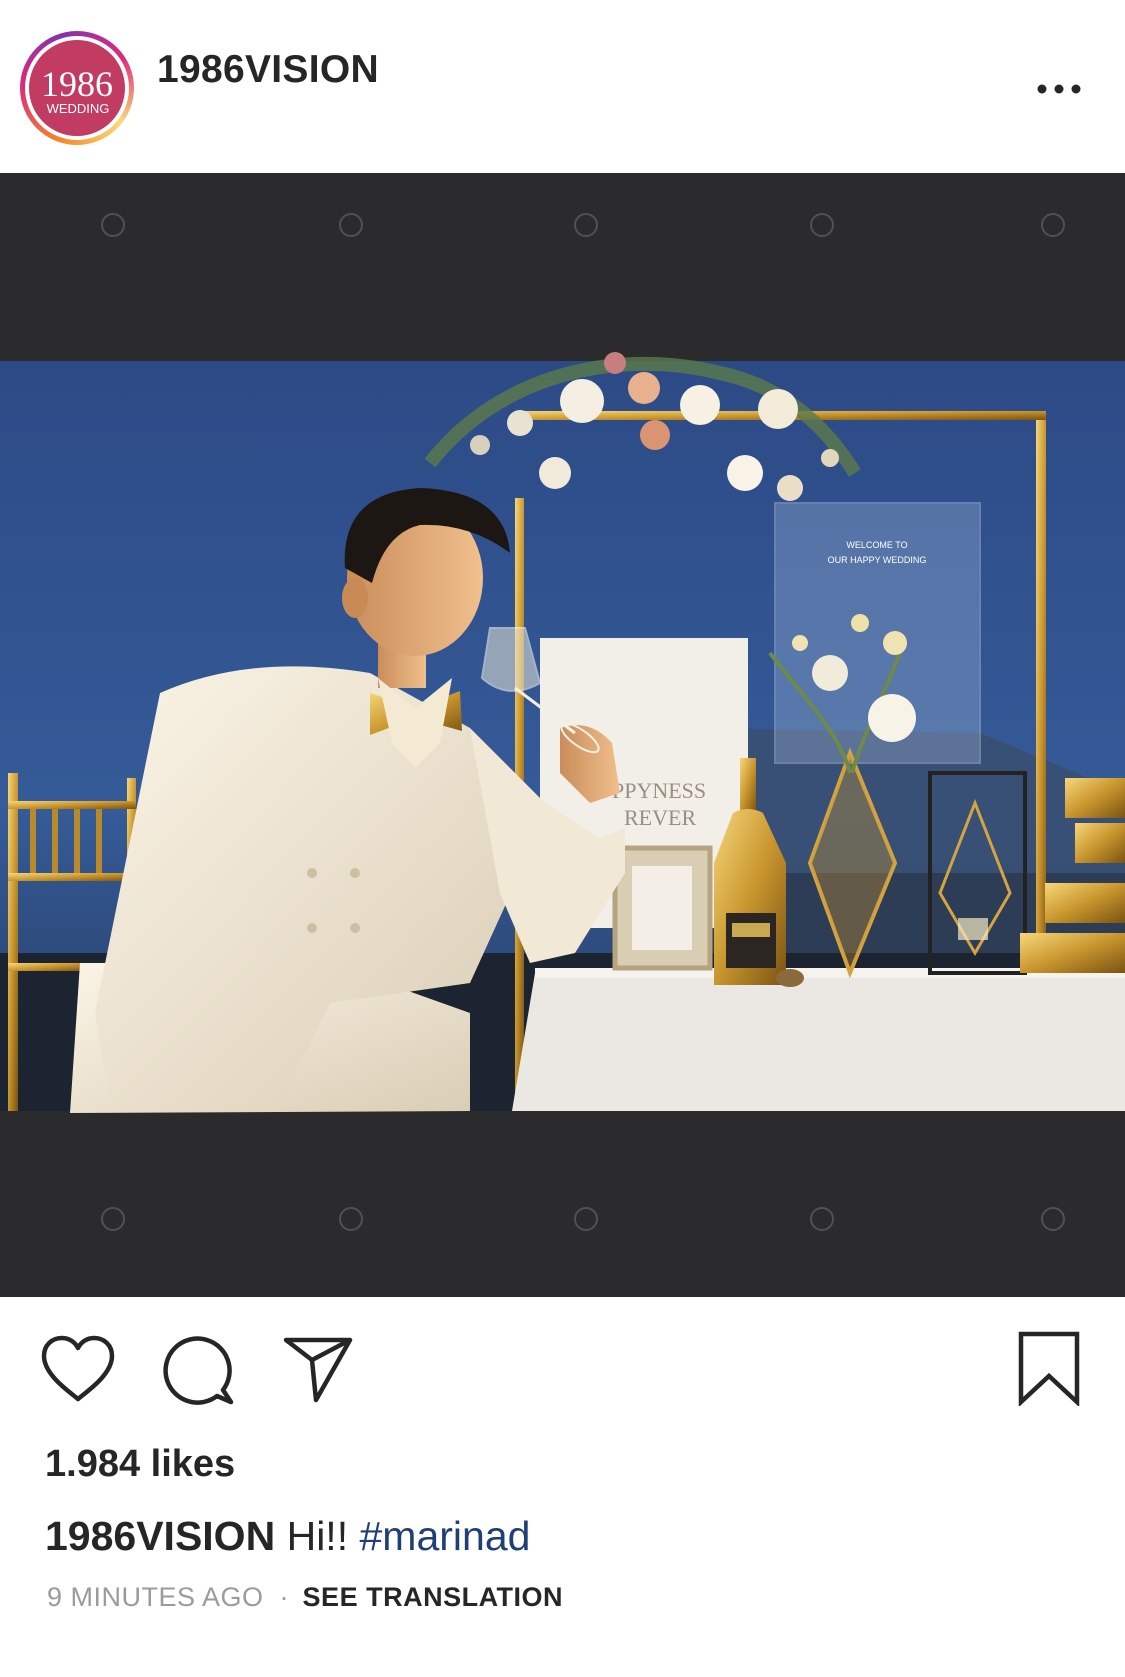 This screenshot has width=1125, height=1677. What do you see at coordinates (77, 84) in the screenshot?
I see `avatar-logo-number: 1986` at bounding box center [77, 84].